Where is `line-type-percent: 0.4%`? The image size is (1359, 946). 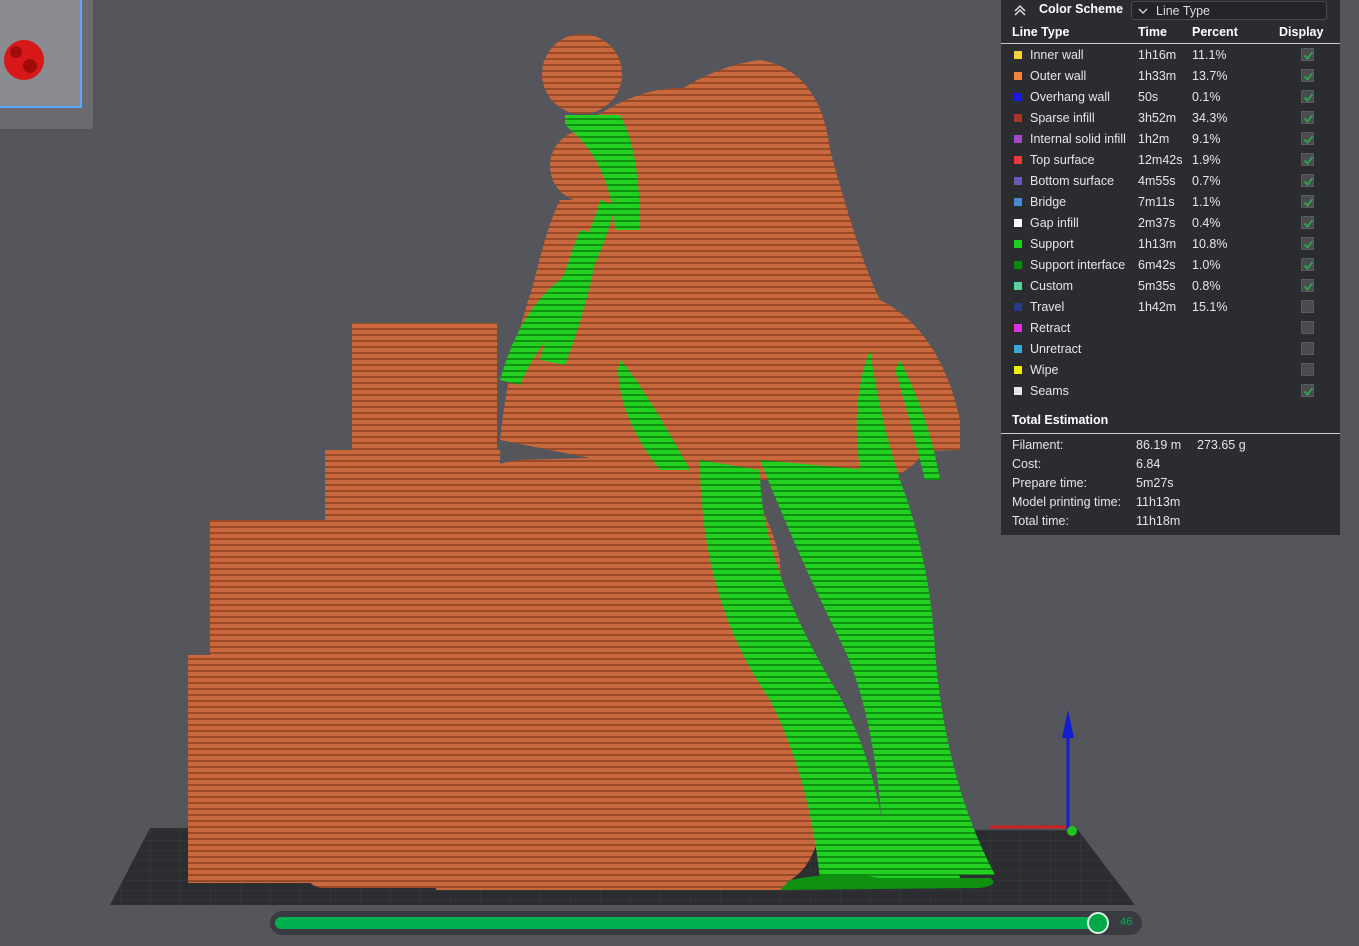 line-type-percent: 0.4% is located at coordinates (1206, 223).